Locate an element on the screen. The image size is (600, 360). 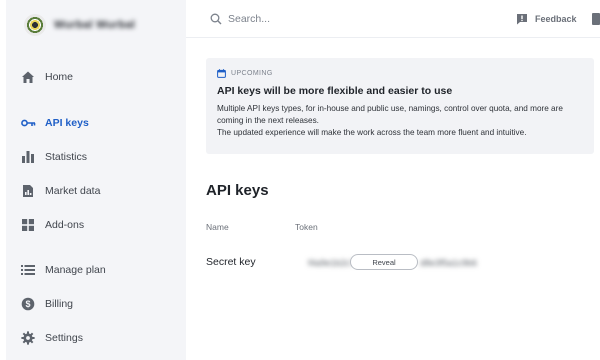
sidebar-item-label: Market data is located at coordinates (73, 191).